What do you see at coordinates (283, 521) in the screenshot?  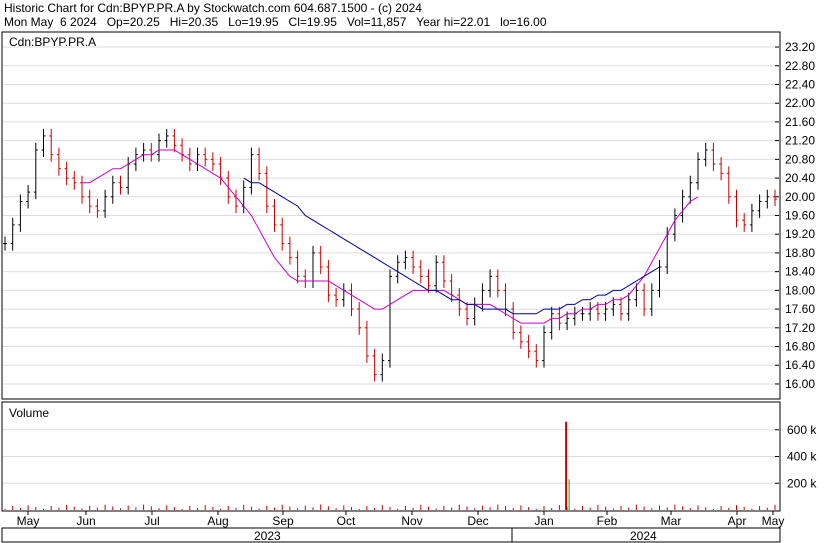 I see `x-tick-label: Sep` at bounding box center [283, 521].